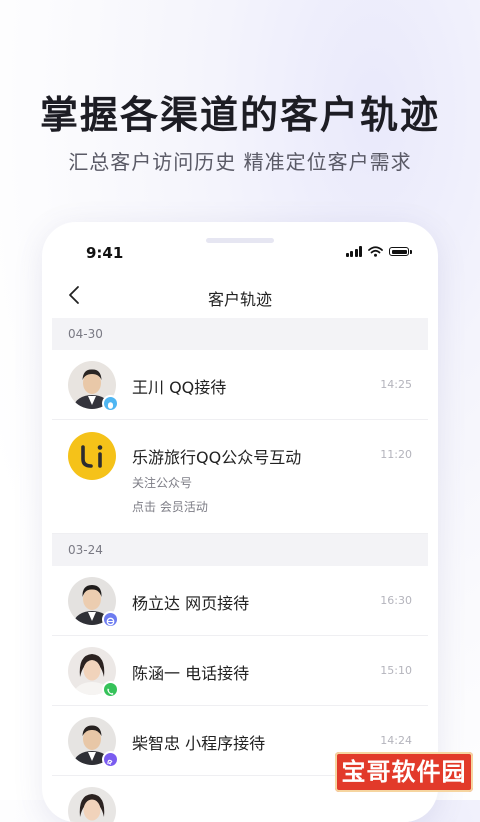 Image resolution: width=480 pixels, height=822 pixels. I want to click on item-title: 柴智忠 小程序接待, so click(199, 743).